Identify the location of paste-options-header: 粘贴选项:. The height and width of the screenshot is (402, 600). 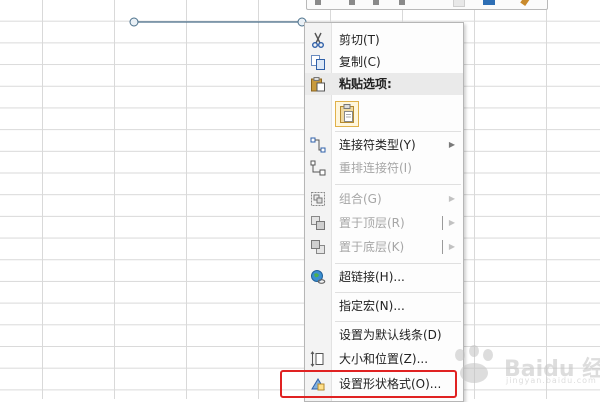
(384, 84).